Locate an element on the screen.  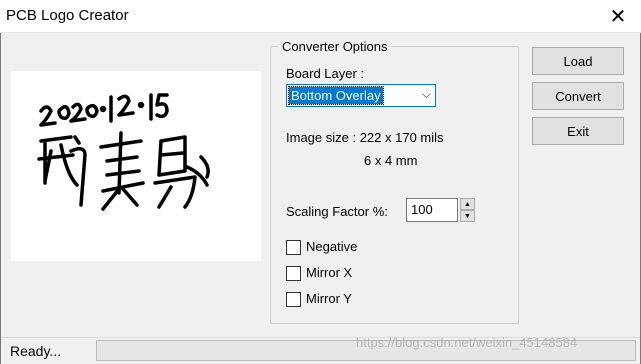
signature-image is located at coordinates (123, 152).